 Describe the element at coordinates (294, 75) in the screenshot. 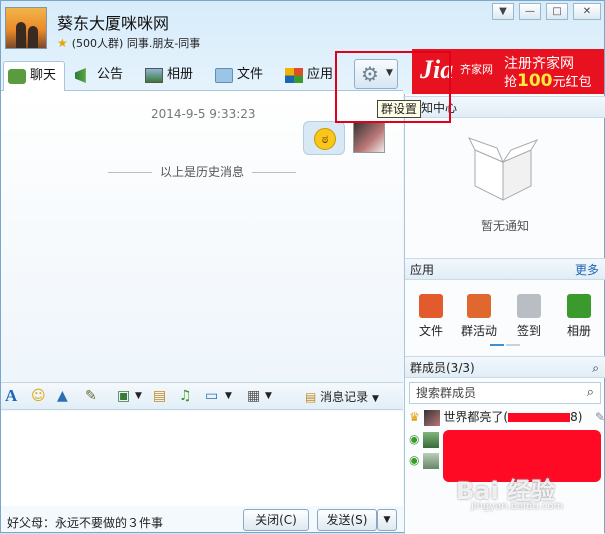

I see `apps-grid-icon` at that location.